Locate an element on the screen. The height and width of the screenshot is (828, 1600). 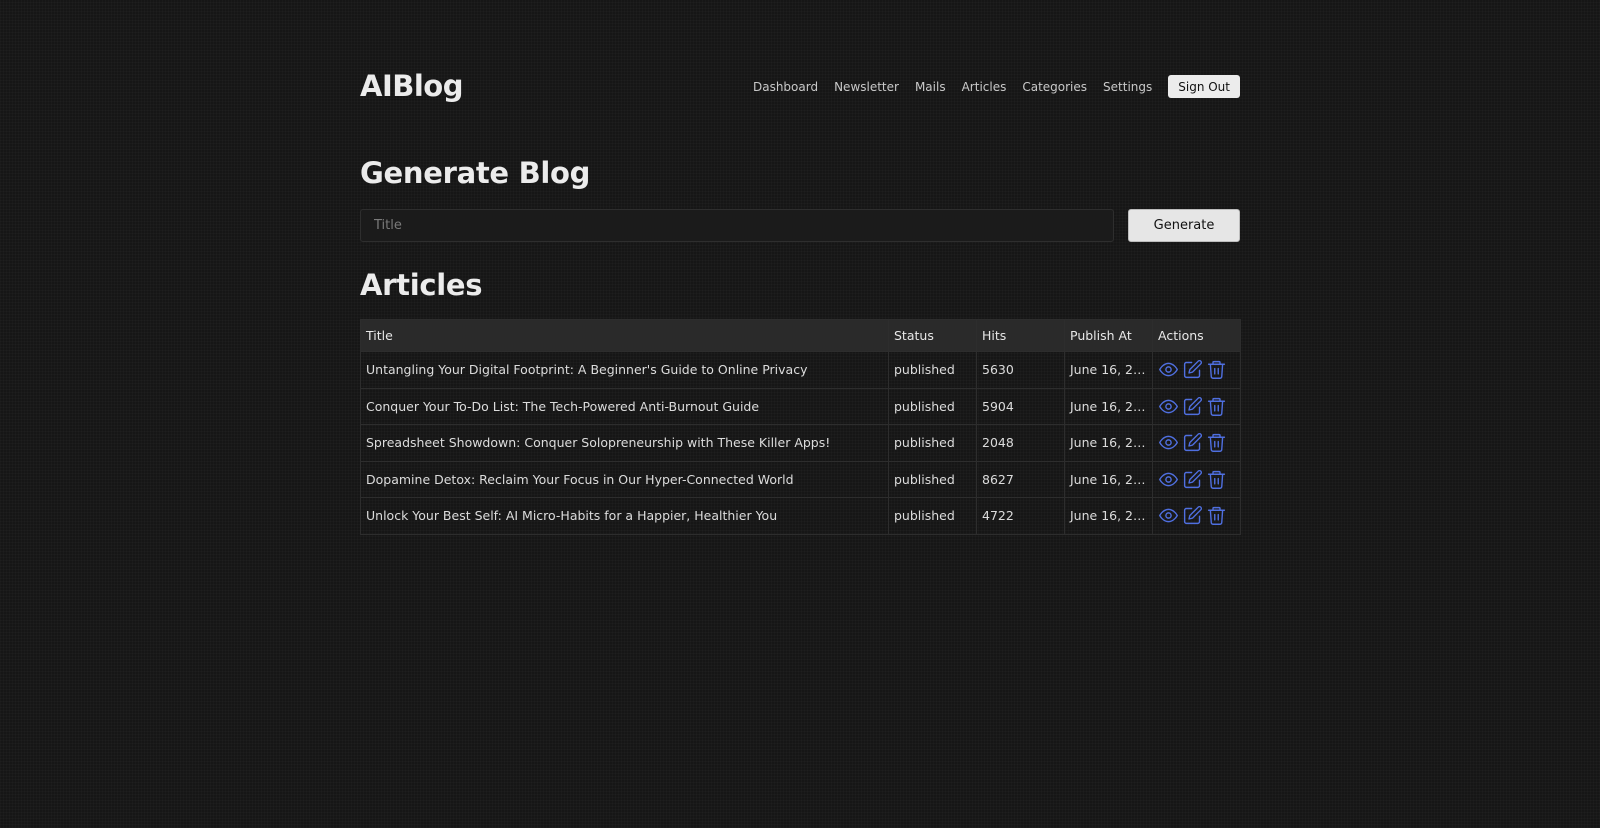
brand-logo: AIBlog is located at coordinates (411, 86).